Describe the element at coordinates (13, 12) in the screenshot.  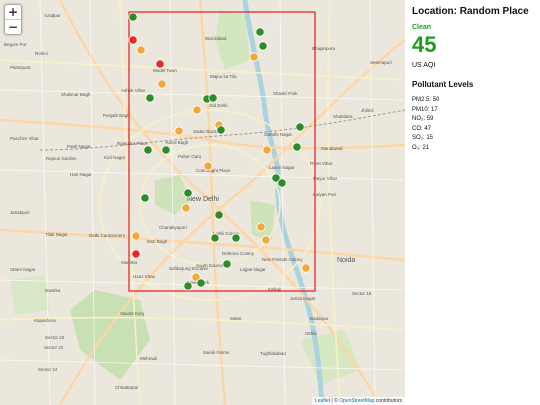
I see `zoom-in-button: +` at that location.